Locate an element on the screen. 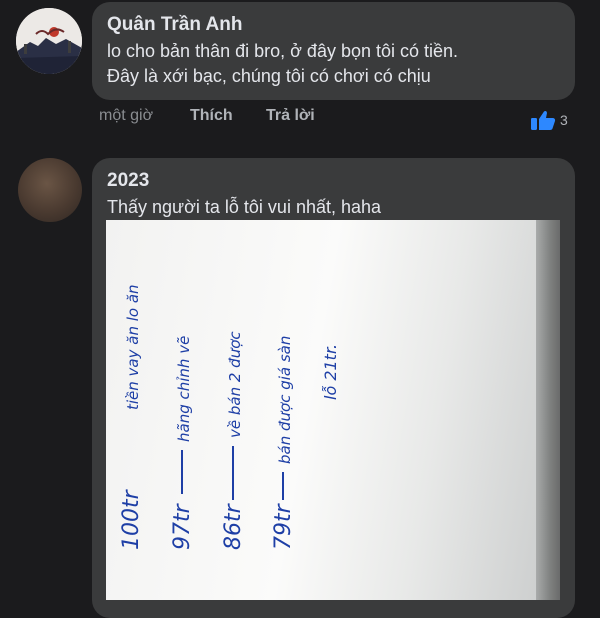 The image size is (600, 618). photo-frame-edge is located at coordinates (548, 410).